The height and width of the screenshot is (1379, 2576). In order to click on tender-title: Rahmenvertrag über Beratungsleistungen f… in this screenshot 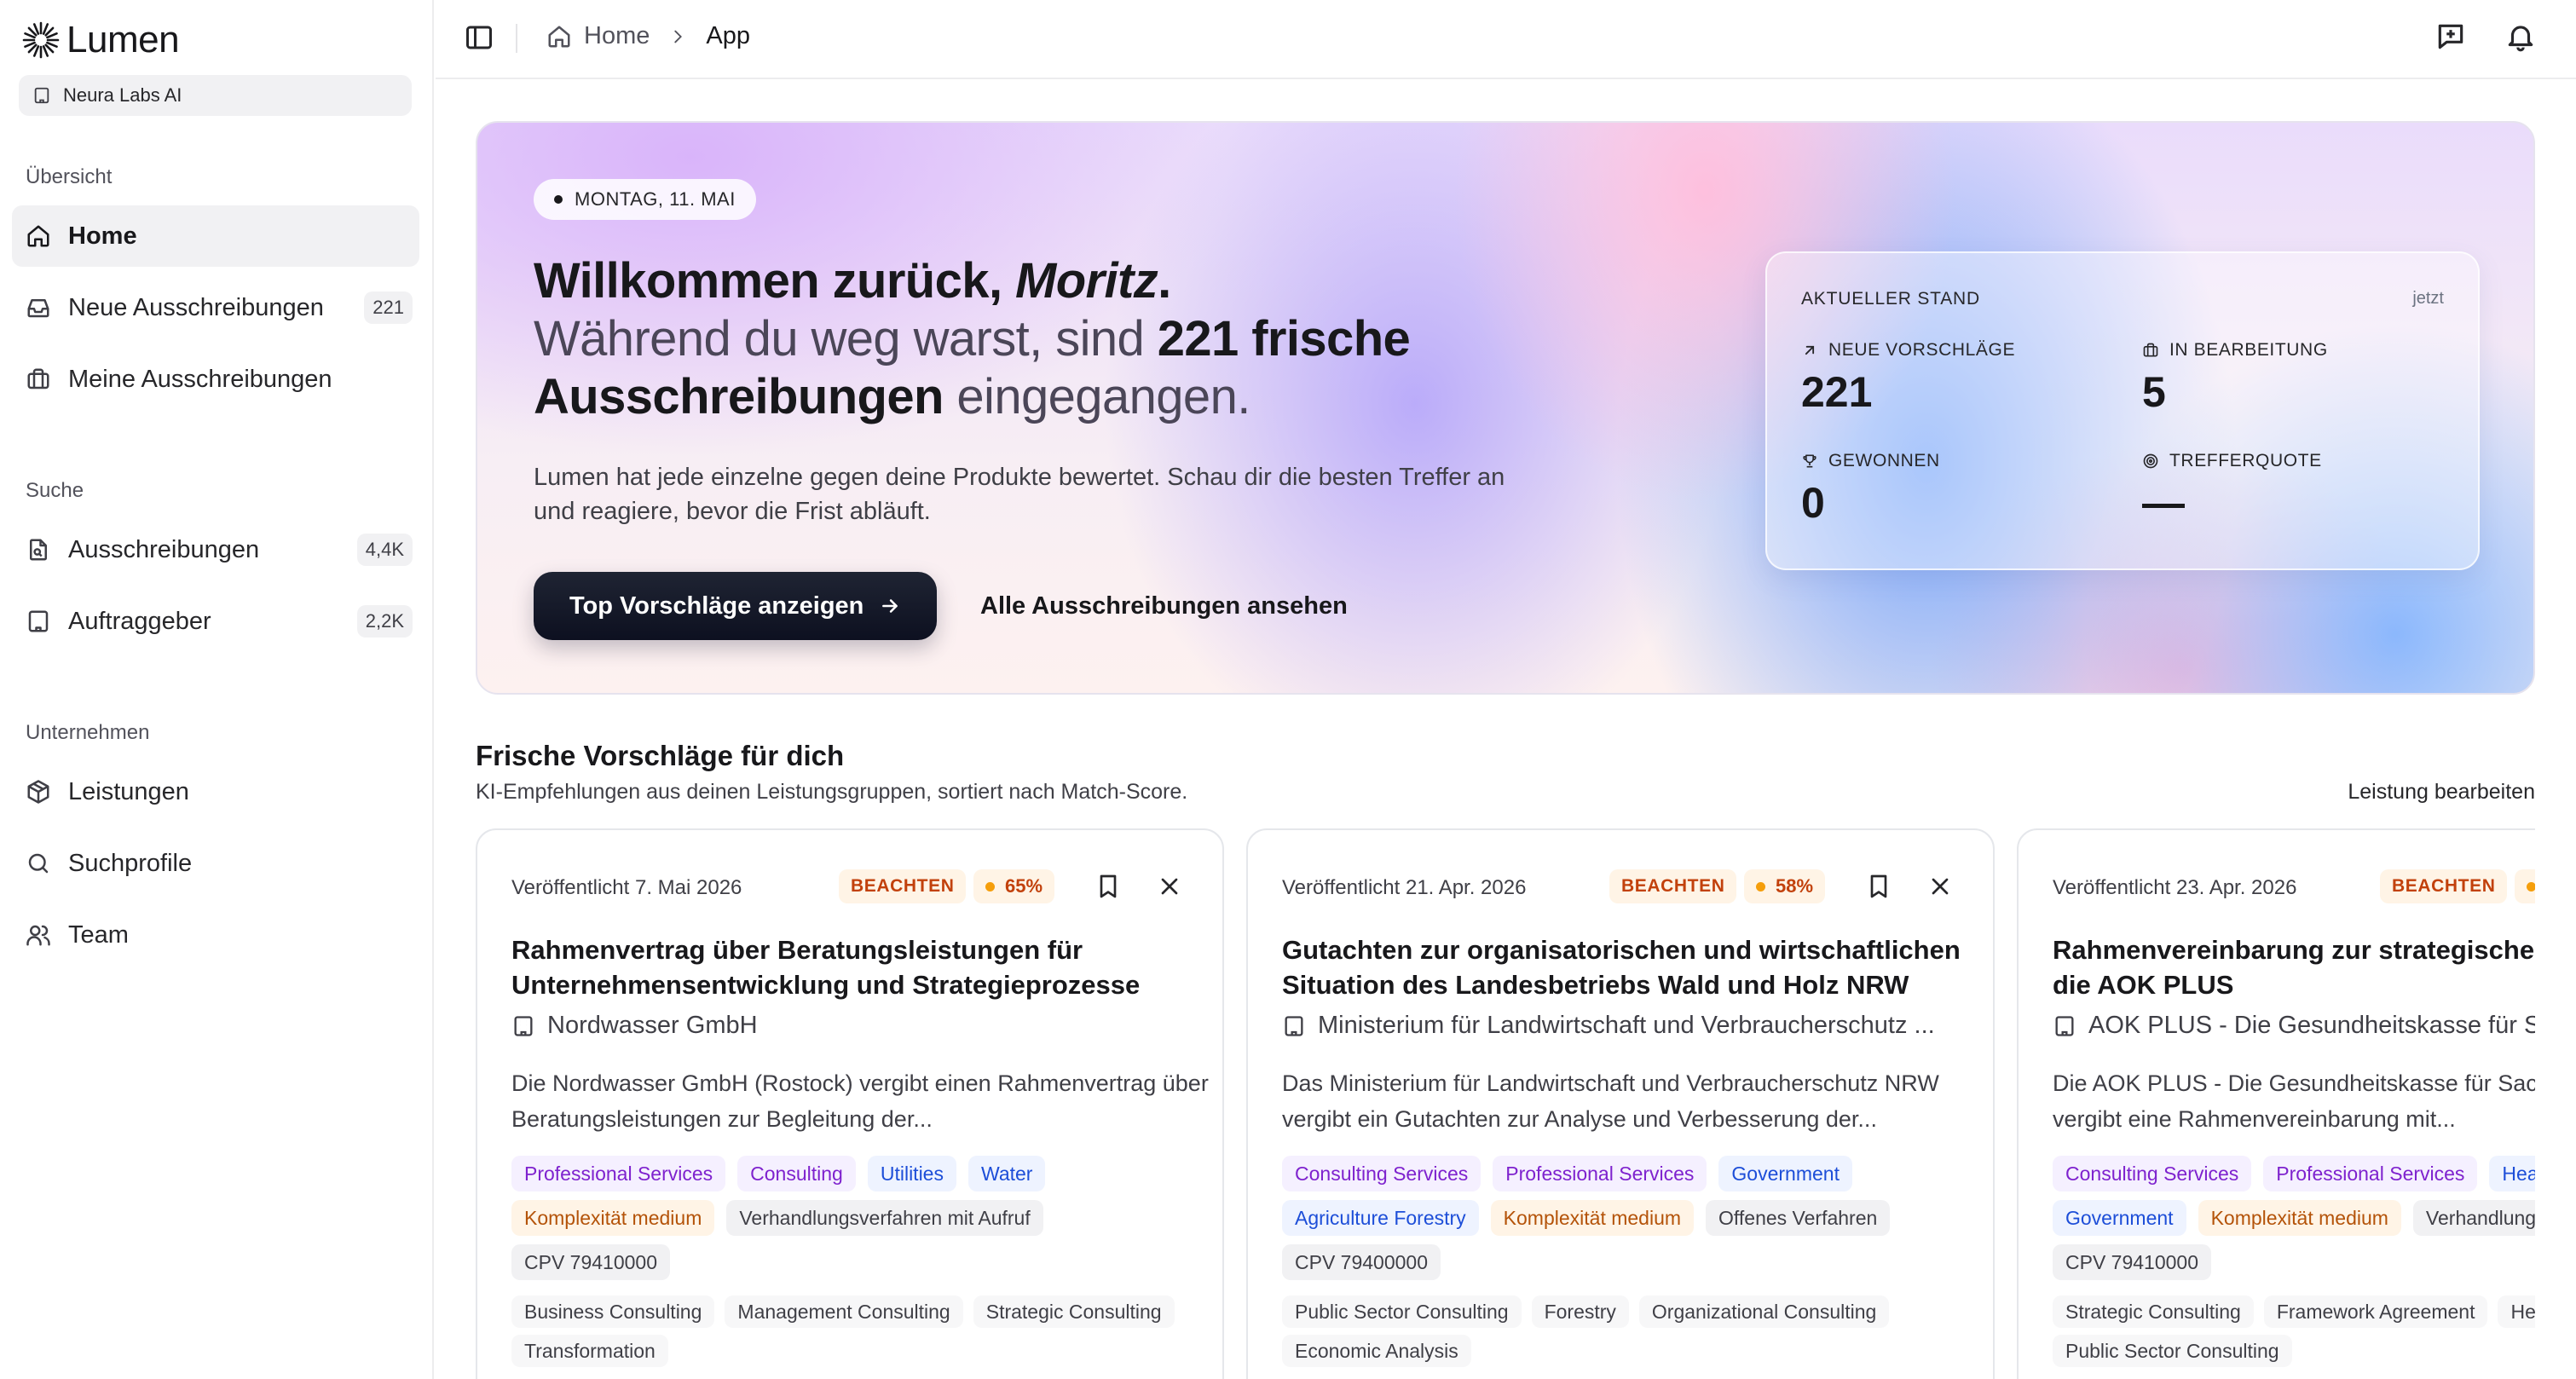, I will do `click(860, 967)`.